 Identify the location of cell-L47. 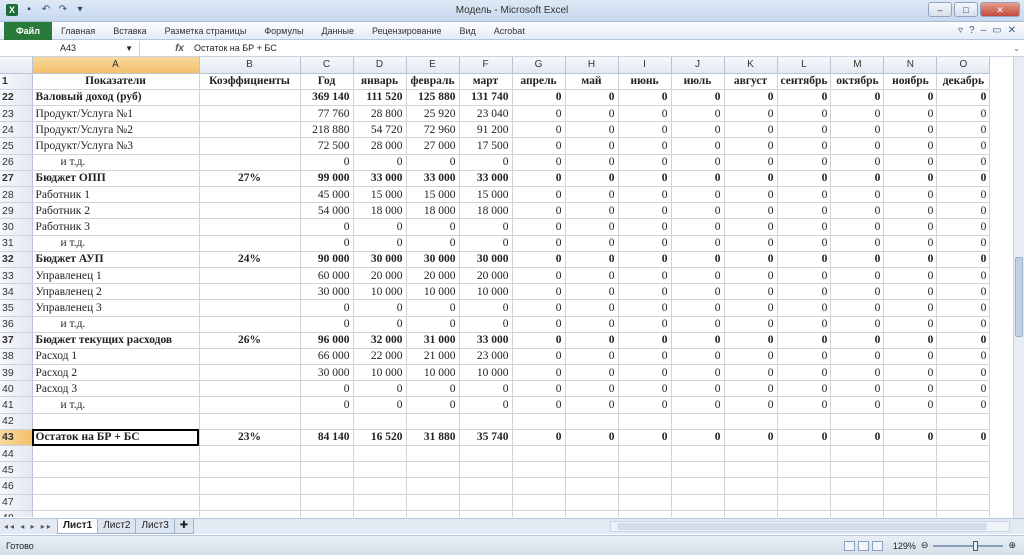
(804, 502).